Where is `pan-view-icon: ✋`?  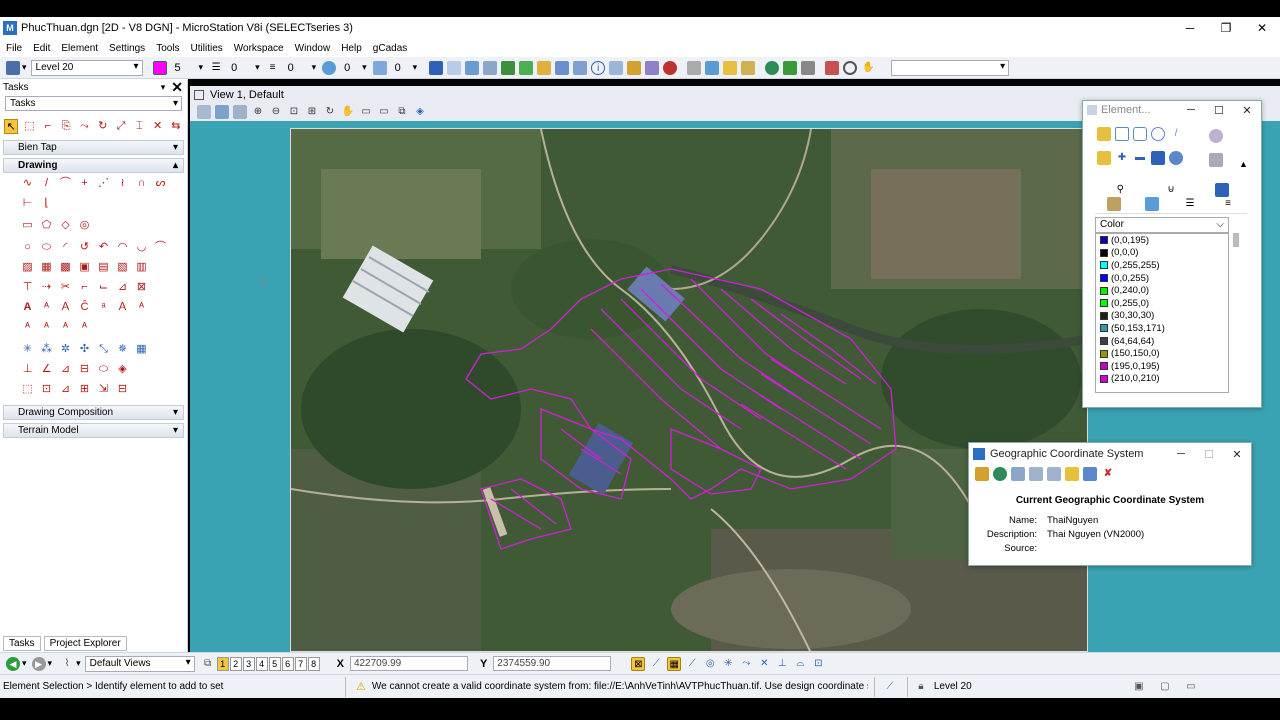
pan-view-icon: ✋ is located at coordinates (348, 112).